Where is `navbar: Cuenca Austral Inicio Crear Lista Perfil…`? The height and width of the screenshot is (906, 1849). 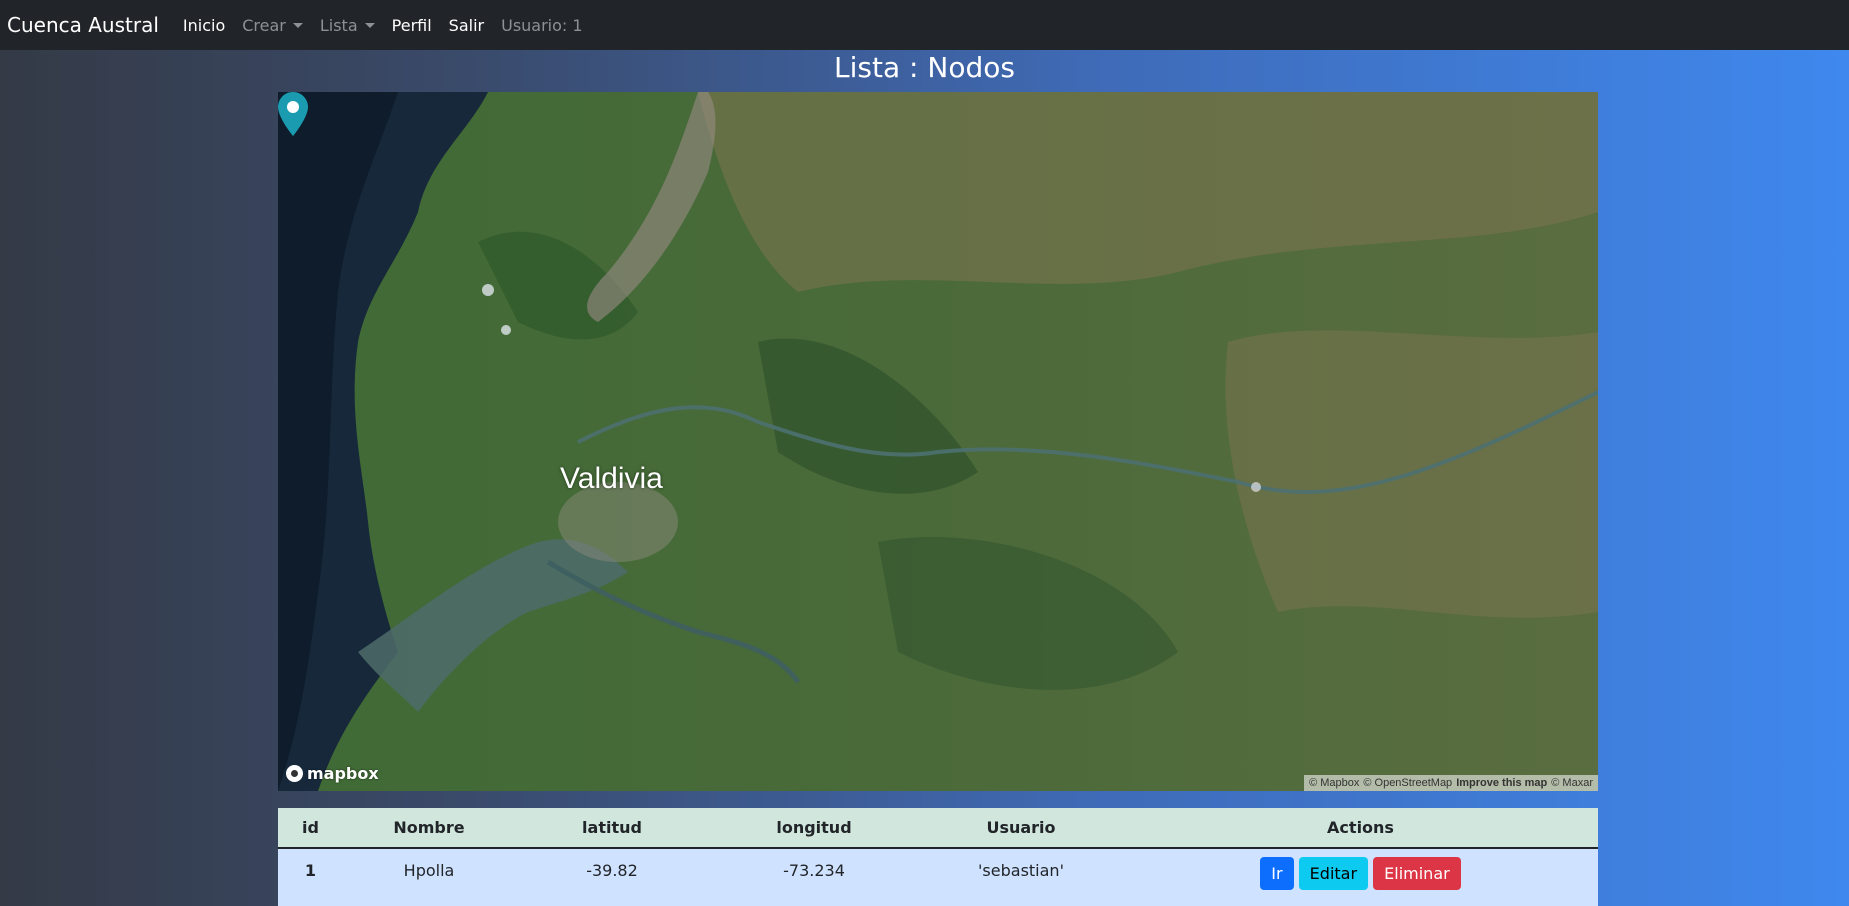 navbar: Cuenca Austral Inicio Crear Lista Perfil… is located at coordinates (924, 25).